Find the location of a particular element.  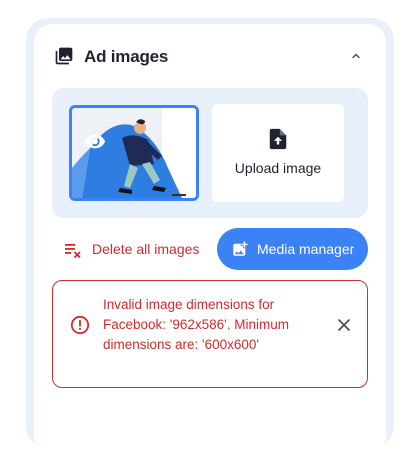

delete-all-images-label: Delete all images is located at coordinates (146, 249).